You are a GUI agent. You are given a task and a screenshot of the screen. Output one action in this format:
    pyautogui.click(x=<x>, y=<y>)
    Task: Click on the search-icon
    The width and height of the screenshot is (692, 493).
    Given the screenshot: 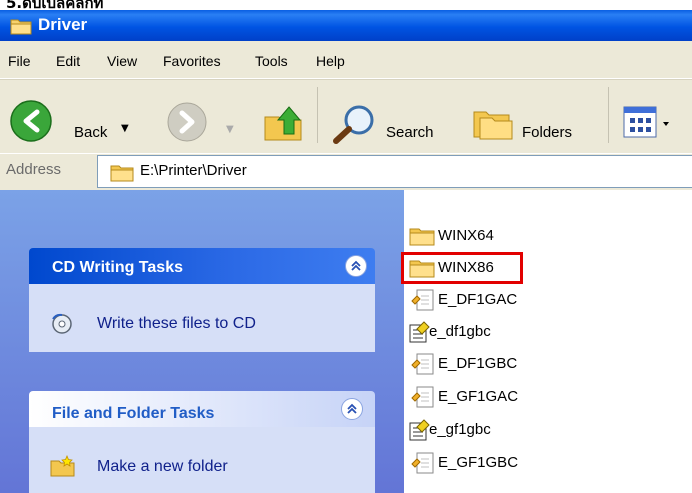 What is the action you would take?
    pyautogui.click(x=355, y=124)
    